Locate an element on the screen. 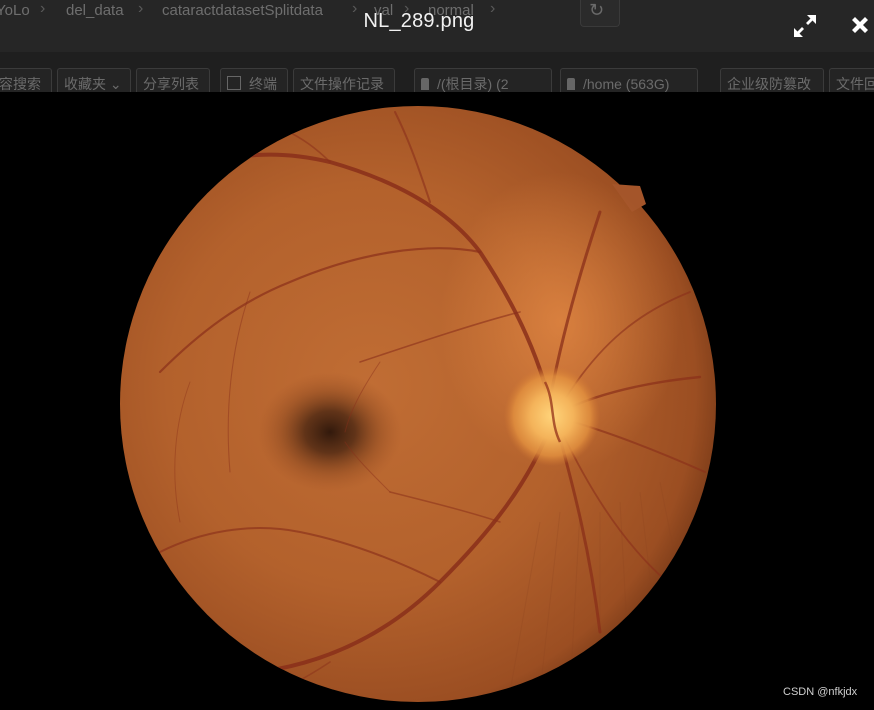 The image size is (874, 710). toolbar-button-label: /(根目录) (2 is located at coordinates (473, 84).